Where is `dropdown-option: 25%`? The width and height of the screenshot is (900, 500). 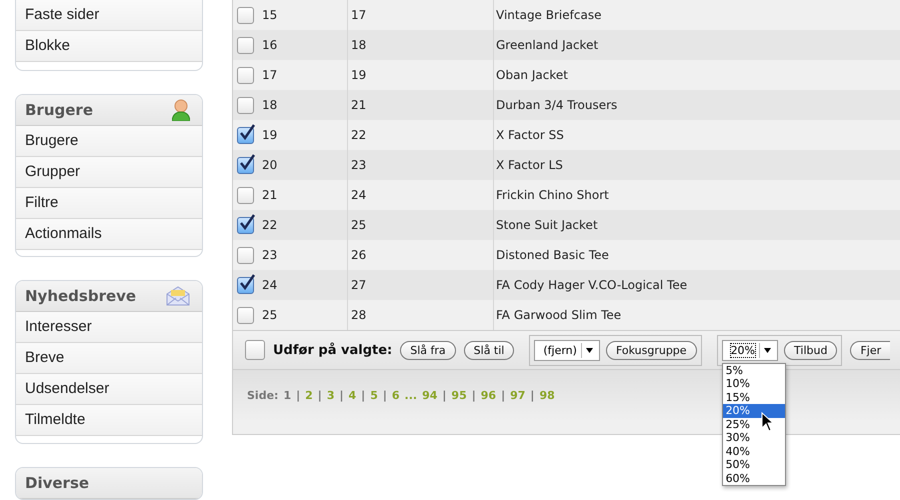 dropdown-option: 25% is located at coordinates (753, 424).